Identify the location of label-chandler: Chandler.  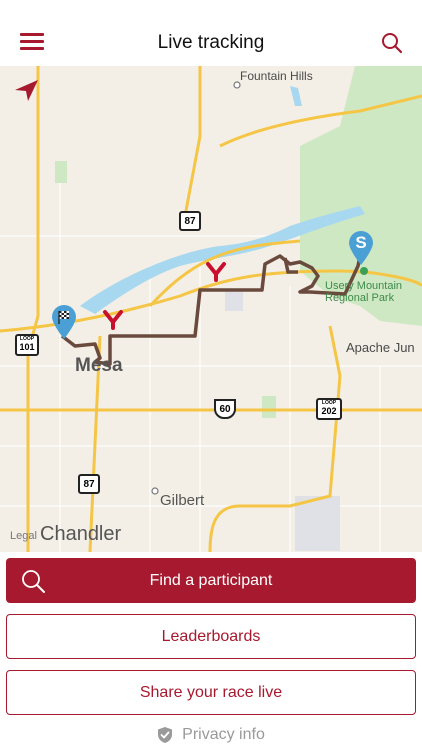
(81, 534).